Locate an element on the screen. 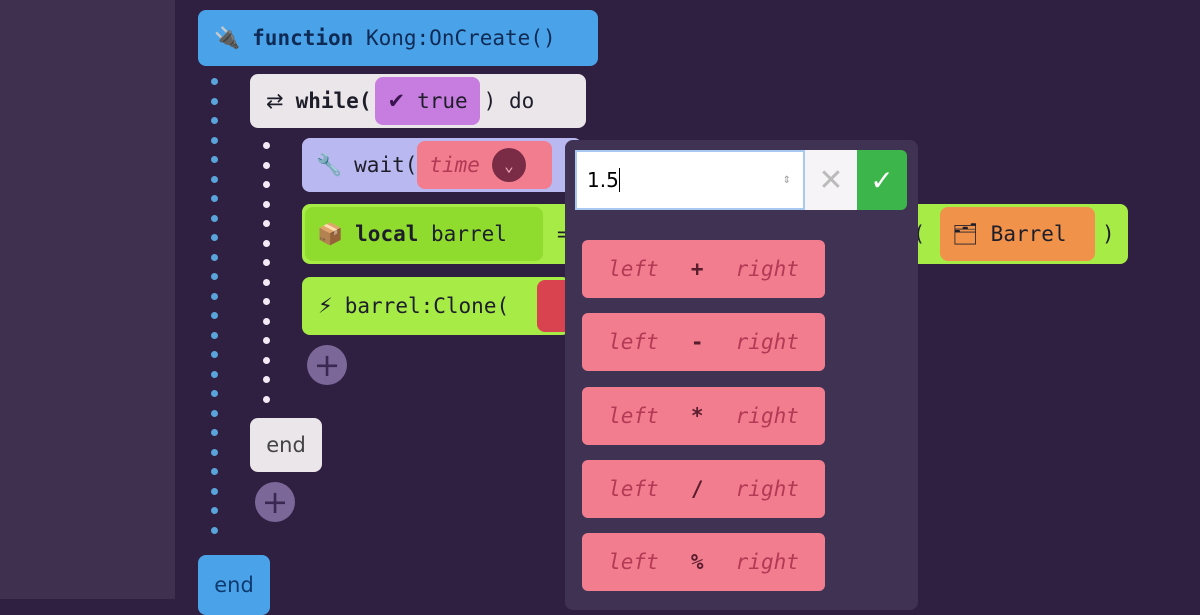 Image resolution: width=1200 pixels, height=615 pixels. operator-option: left - right is located at coordinates (703, 342).